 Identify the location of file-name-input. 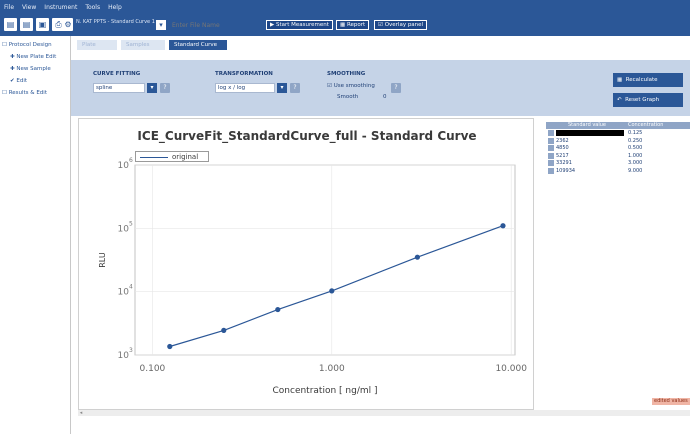
(218, 25).